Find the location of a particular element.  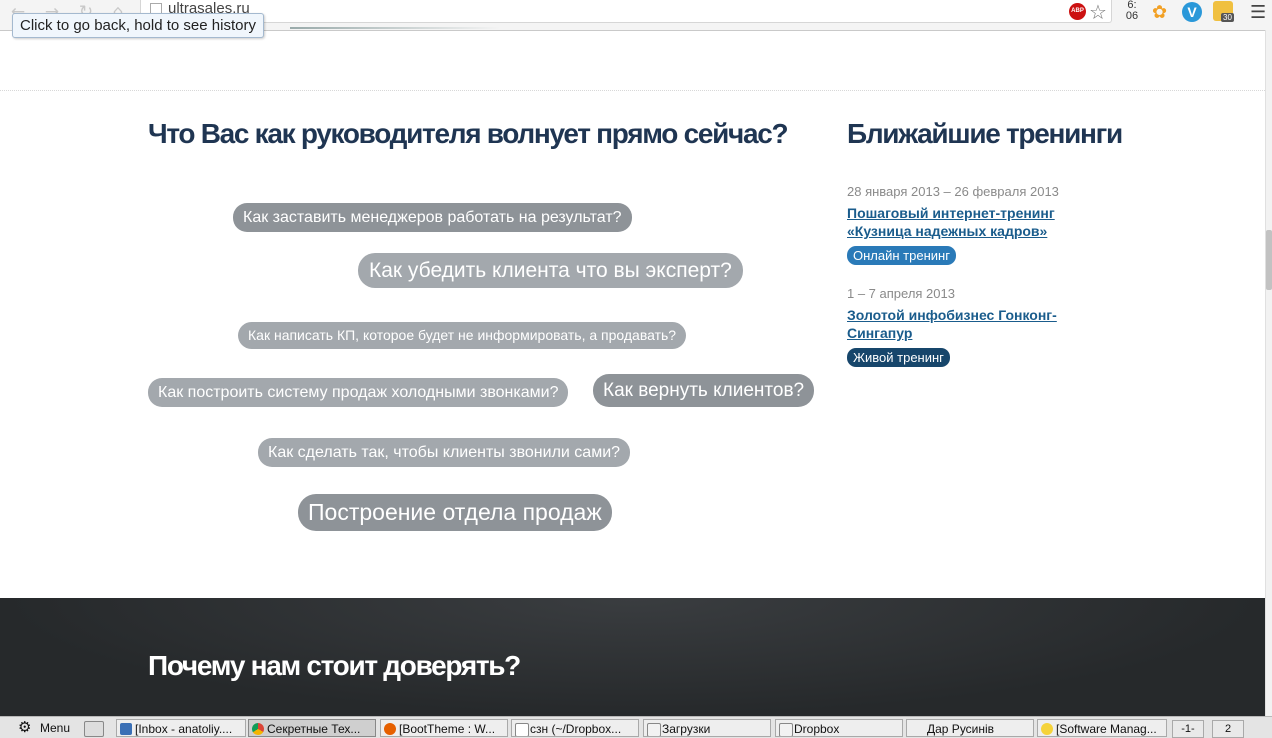

topic-tag: Построение отдела продаж is located at coordinates (455, 512).